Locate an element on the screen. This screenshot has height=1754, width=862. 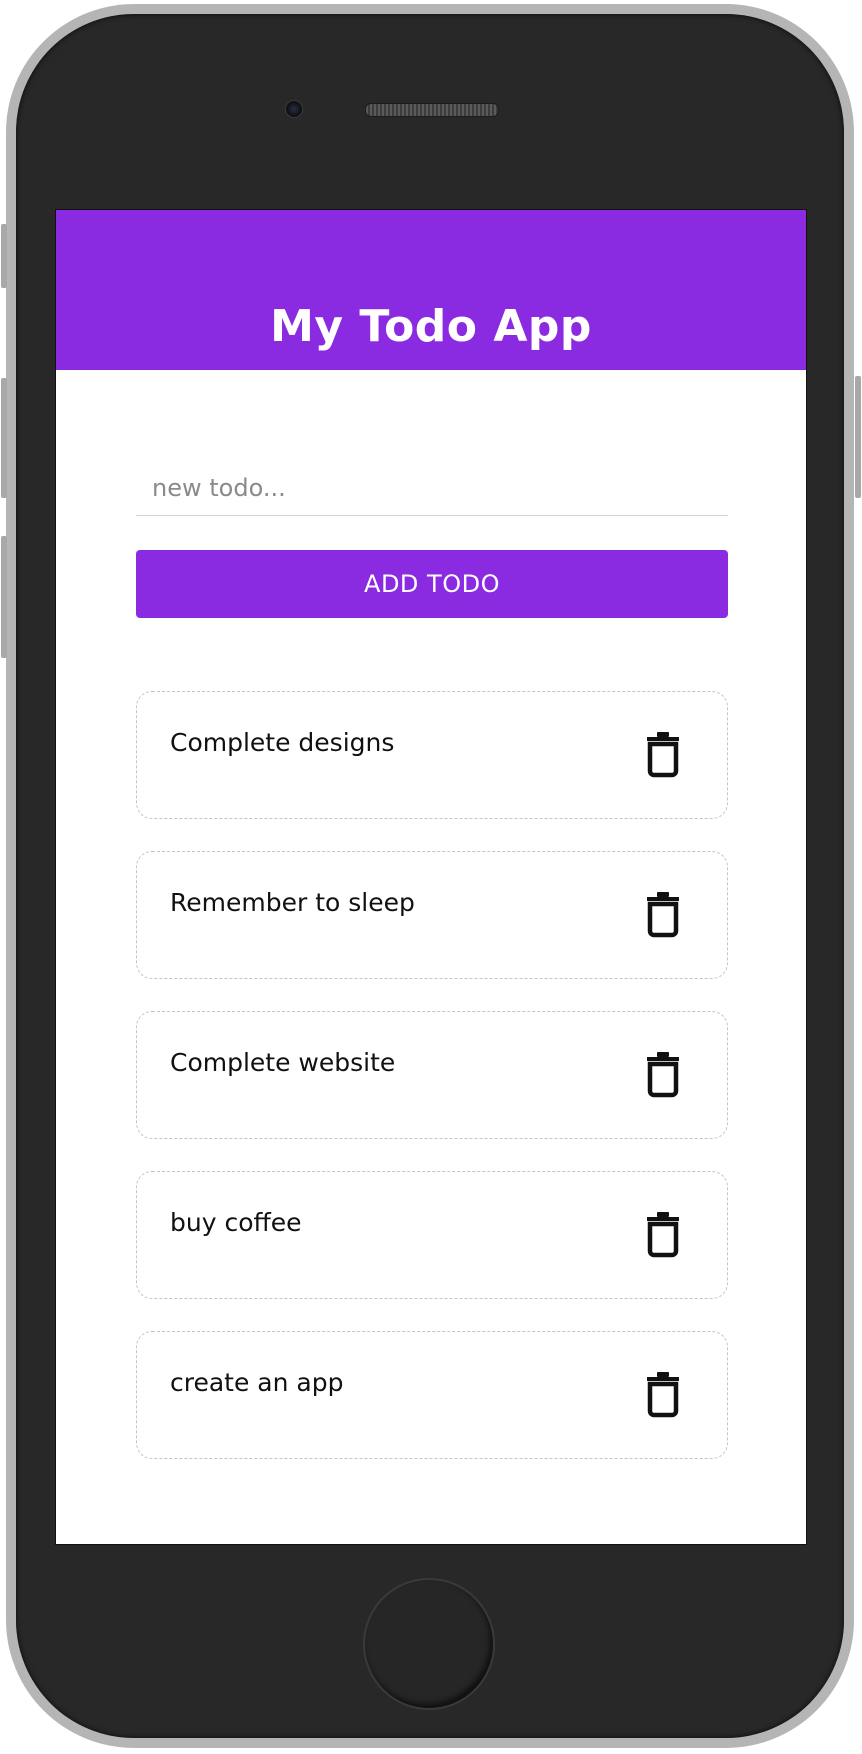
front-camera is located at coordinates (294, 109).